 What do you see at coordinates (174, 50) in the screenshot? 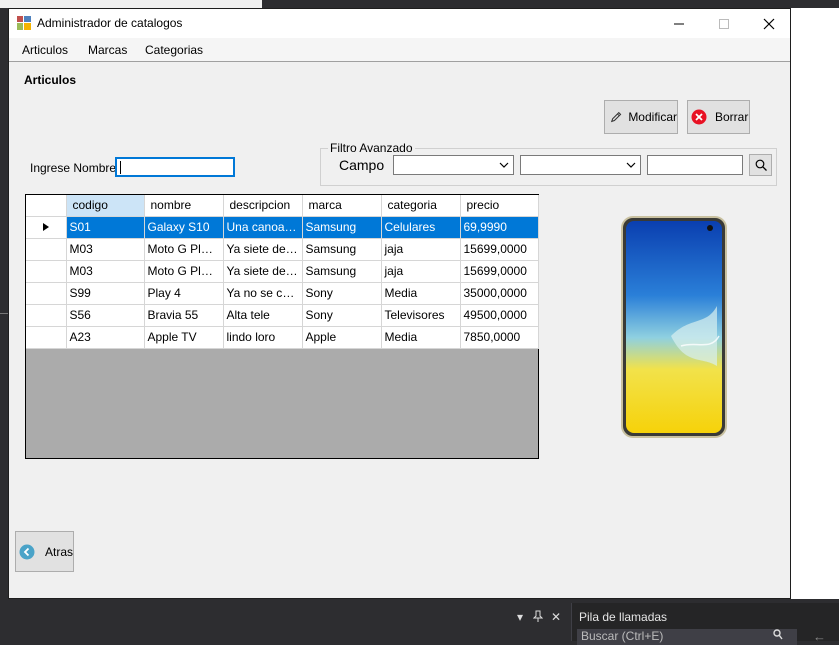
I see `menu-categorias: Categorias` at bounding box center [174, 50].